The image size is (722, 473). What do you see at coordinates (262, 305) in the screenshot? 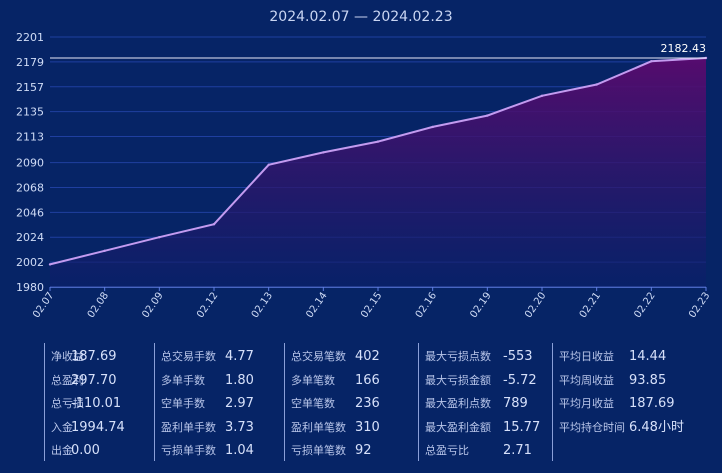
I see `x-tick-label: 02.13` at bounding box center [262, 305].